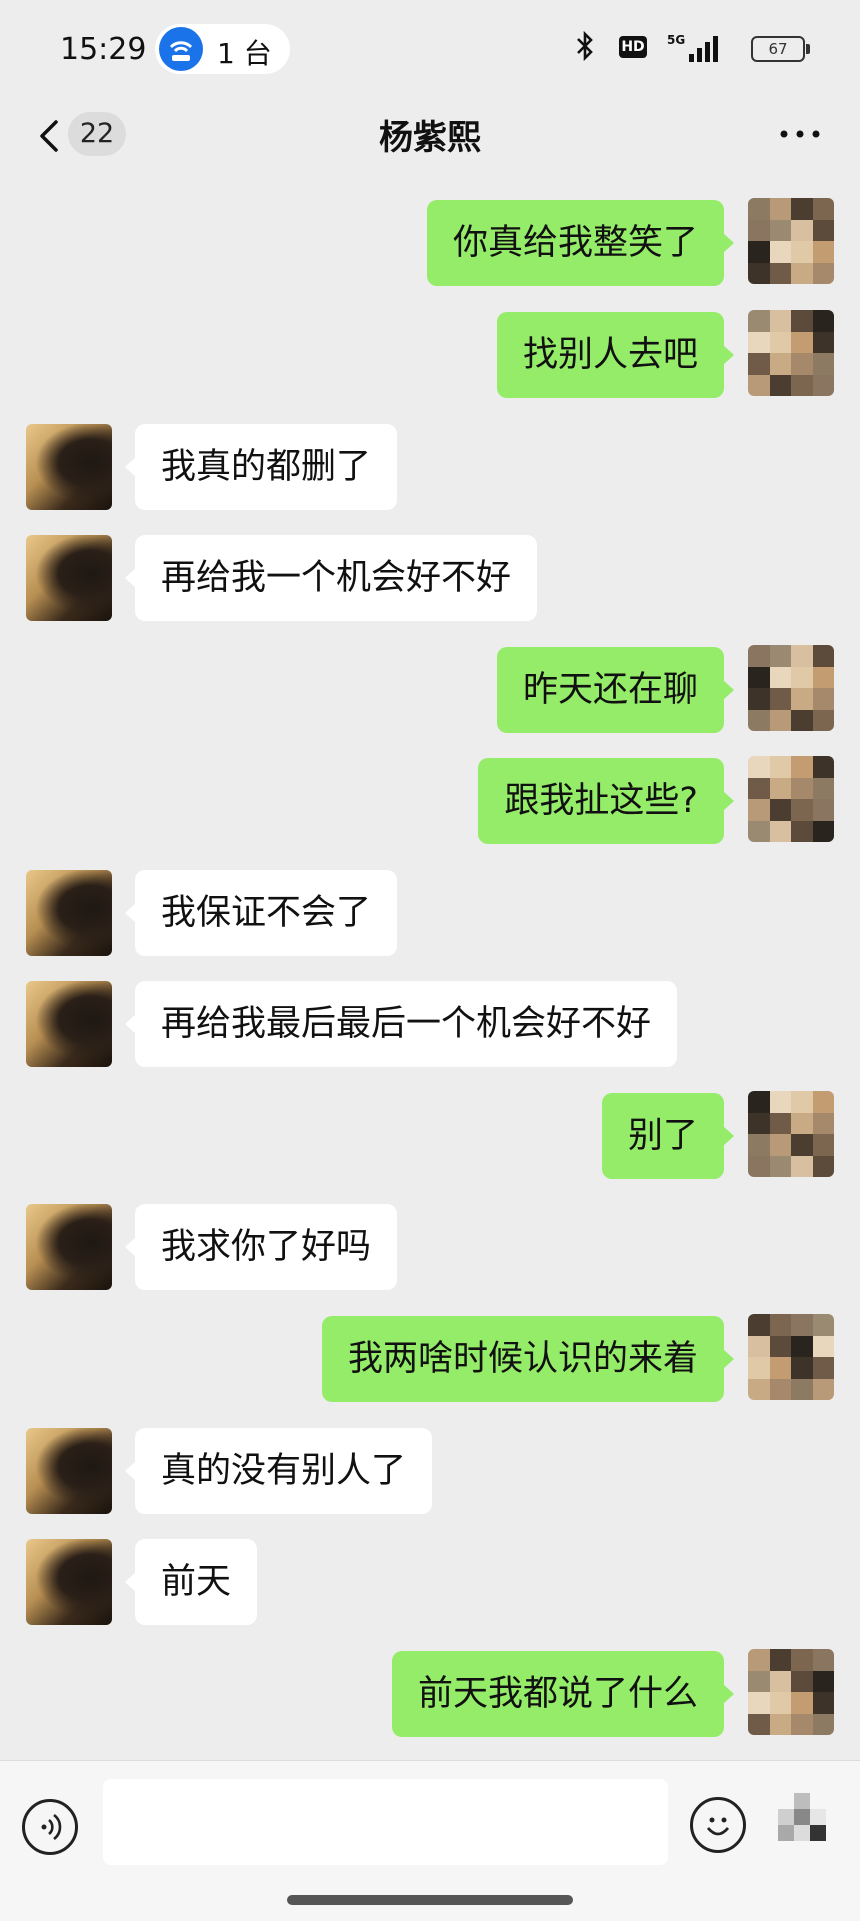  I want to click on incoming-message-bubble: 我求你了好吗, so click(261, 1247).